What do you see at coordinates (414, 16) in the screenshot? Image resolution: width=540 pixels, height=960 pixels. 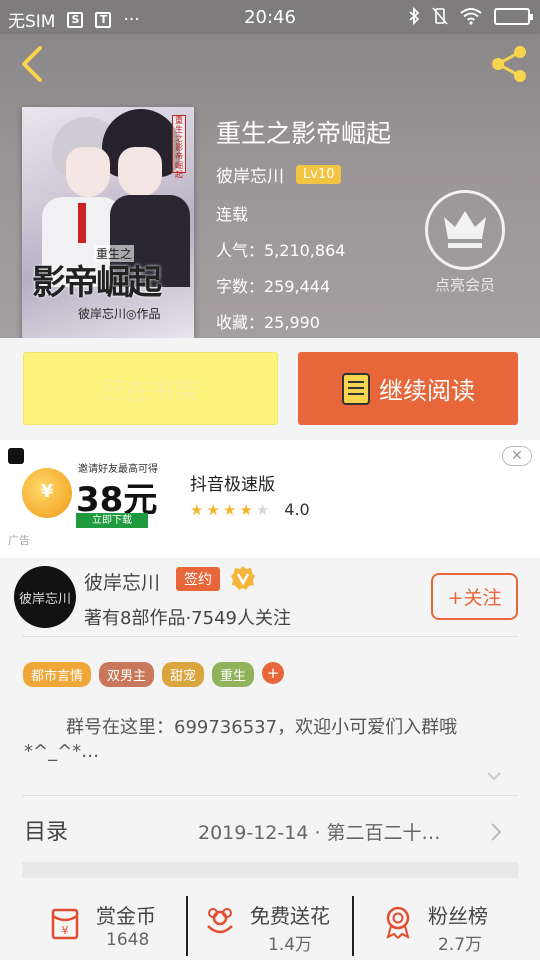 I see `bluetooth-icon` at bounding box center [414, 16].